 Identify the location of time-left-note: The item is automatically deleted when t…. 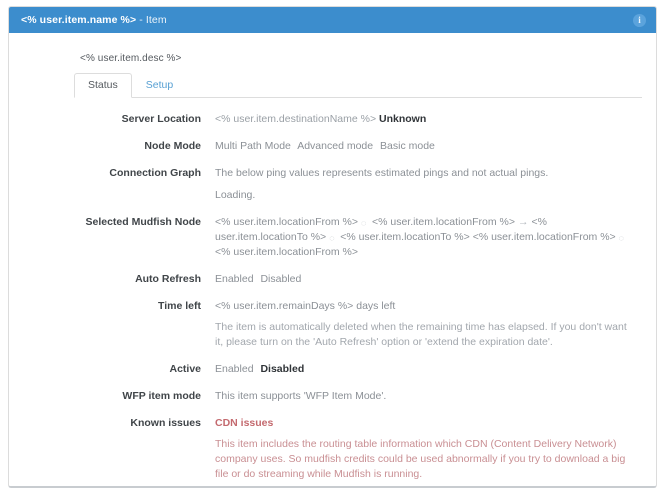
(421, 334).